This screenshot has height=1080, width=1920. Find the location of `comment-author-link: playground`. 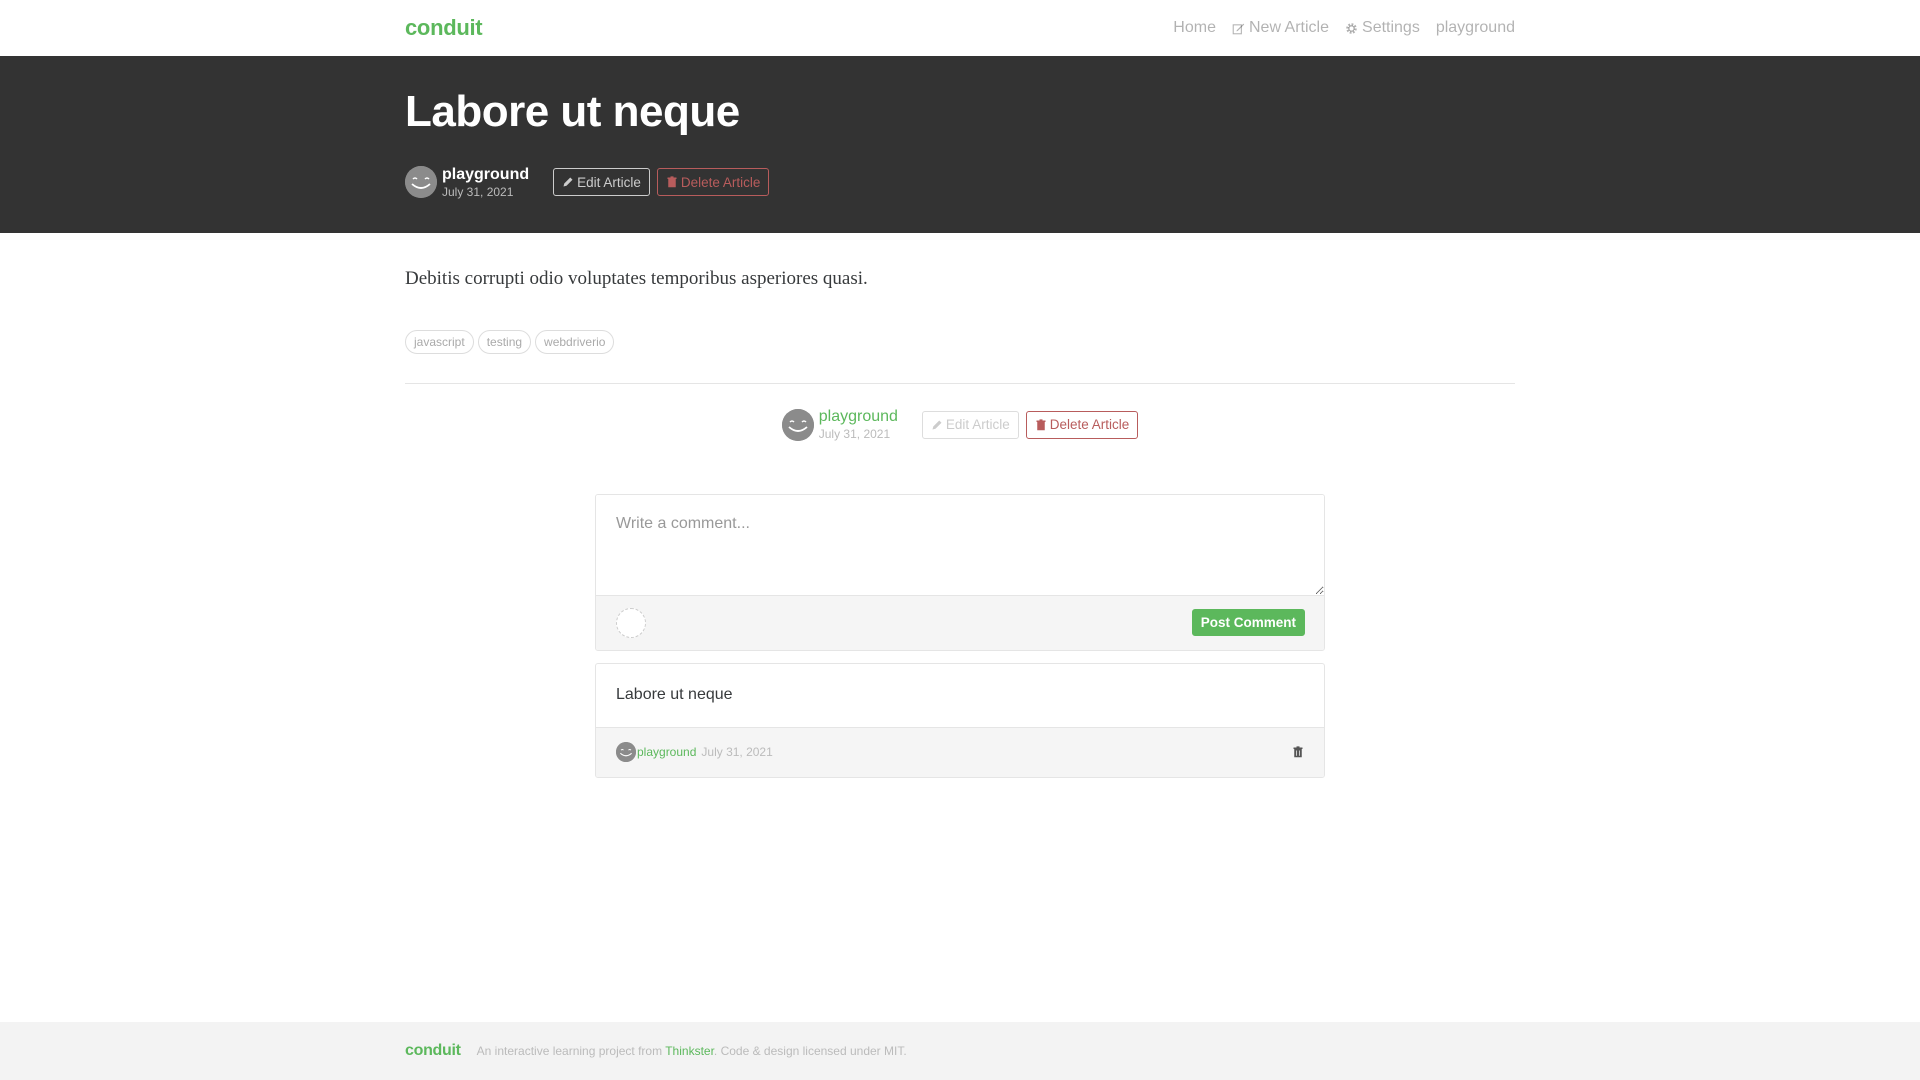

comment-author-link: playground is located at coordinates (666, 752).